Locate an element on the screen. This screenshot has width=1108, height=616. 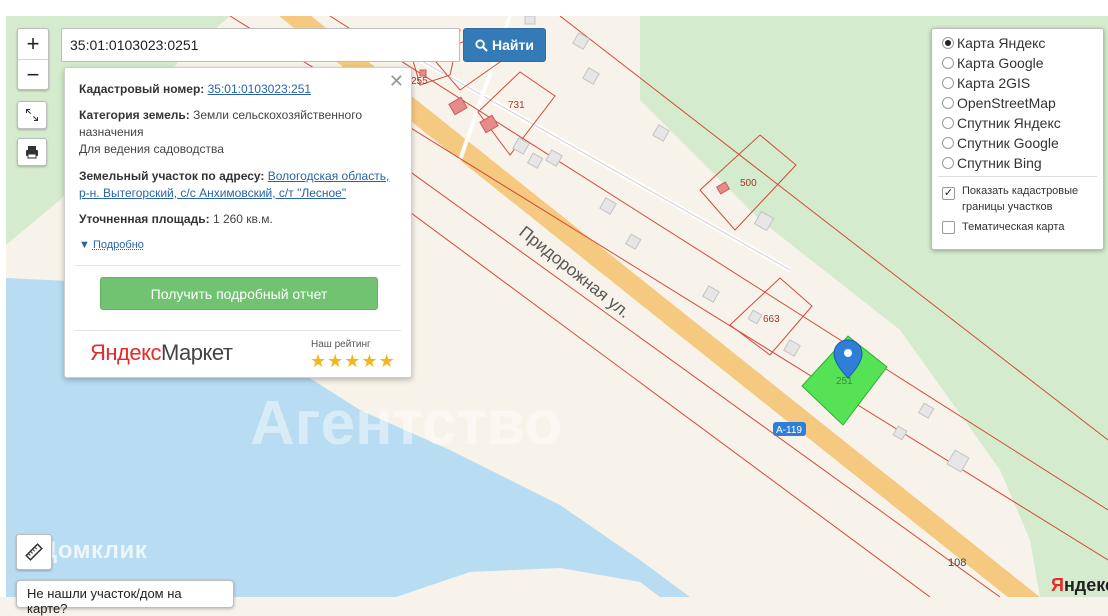
address-link-line1: Вологодская область, is located at coordinates (329, 176).